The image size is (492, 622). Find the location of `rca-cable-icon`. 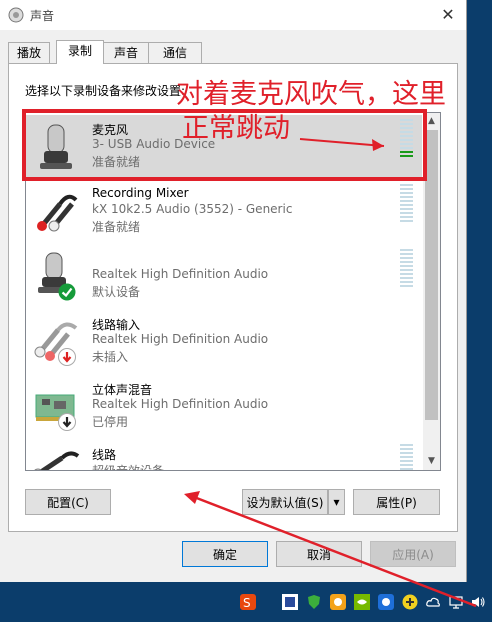

rca-cable-icon is located at coordinates (57, 213).